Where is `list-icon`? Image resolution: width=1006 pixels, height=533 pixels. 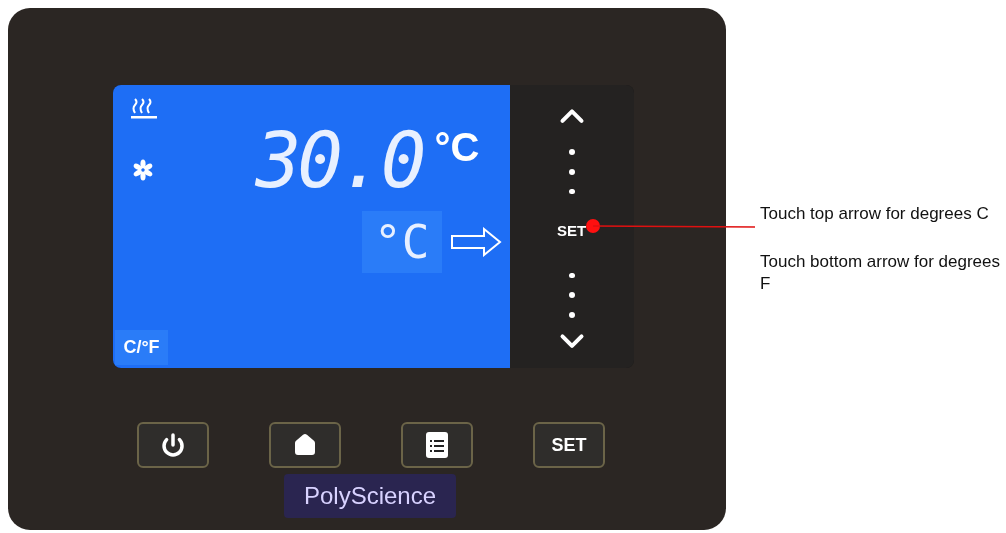
list-icon is located at coordinates (437, 445).